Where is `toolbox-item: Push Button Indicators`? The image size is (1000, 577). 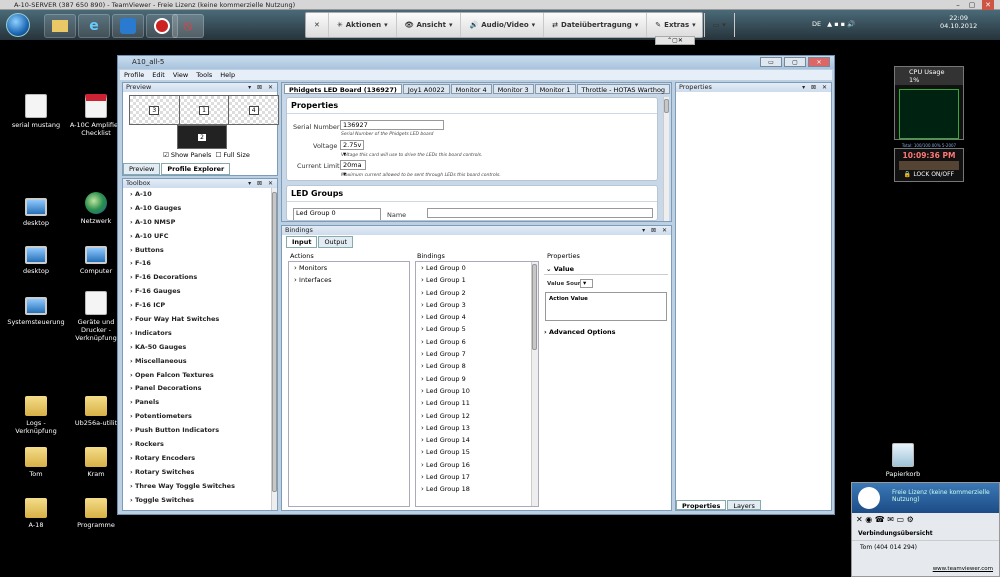
toolbox-item: Push Button Indicators is located at coordinates (200, 431).